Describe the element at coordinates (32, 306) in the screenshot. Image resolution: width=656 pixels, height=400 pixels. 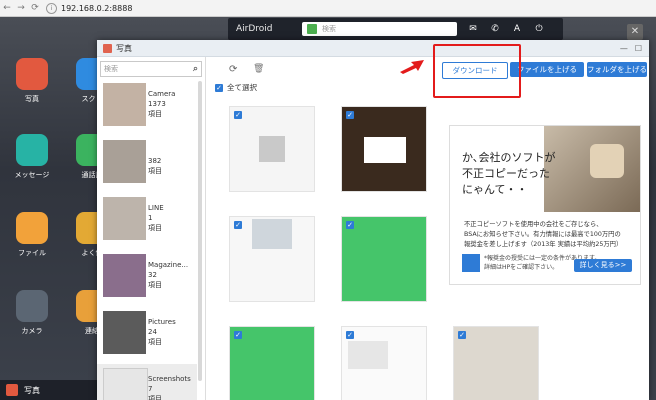
I see `camera-icon` at that location.